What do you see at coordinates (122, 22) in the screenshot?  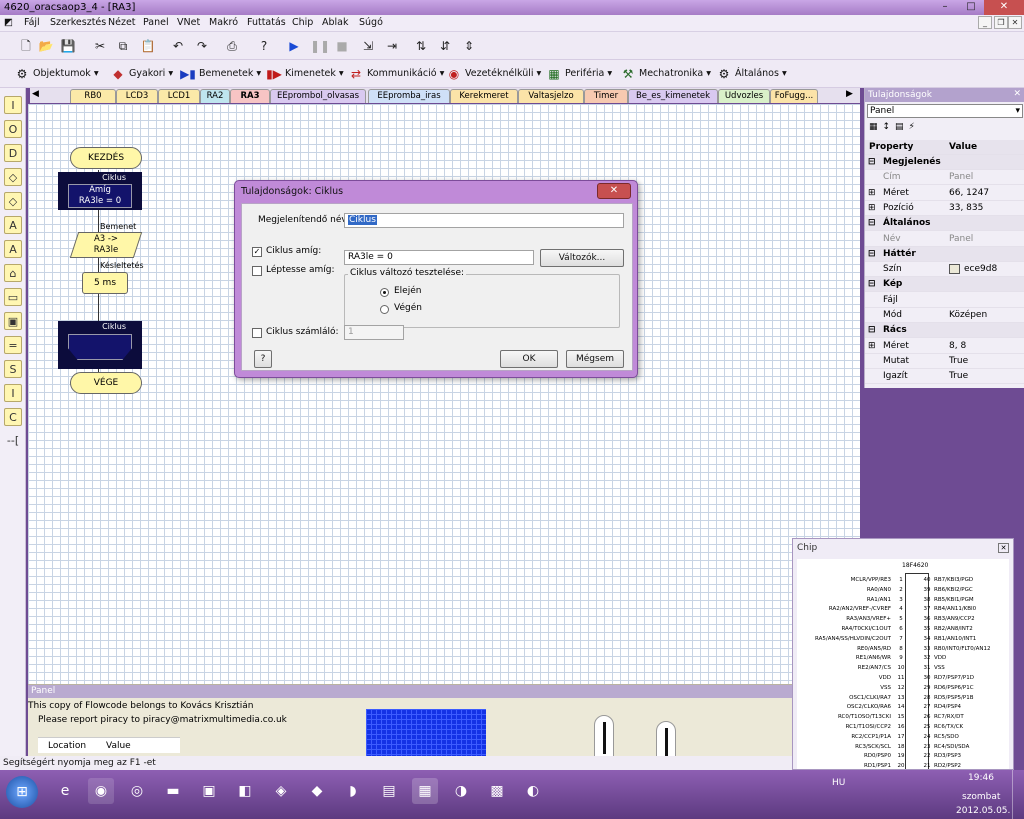 I see `menu-view: Nézet` at bounding box center [122, 22].